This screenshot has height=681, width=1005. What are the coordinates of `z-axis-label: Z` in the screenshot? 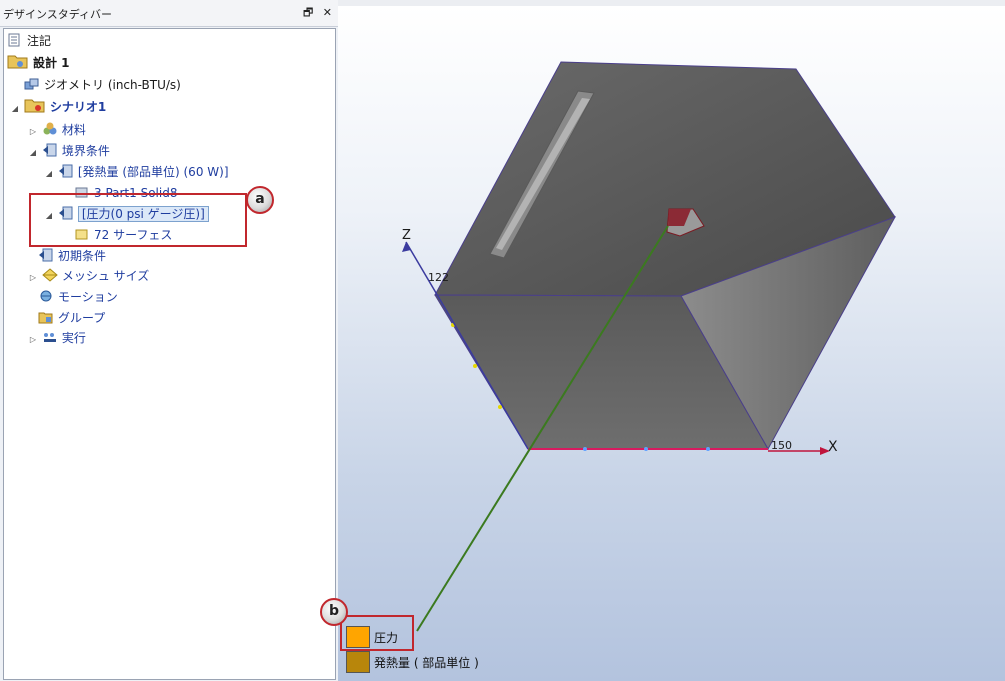 It's located at (406, 235).